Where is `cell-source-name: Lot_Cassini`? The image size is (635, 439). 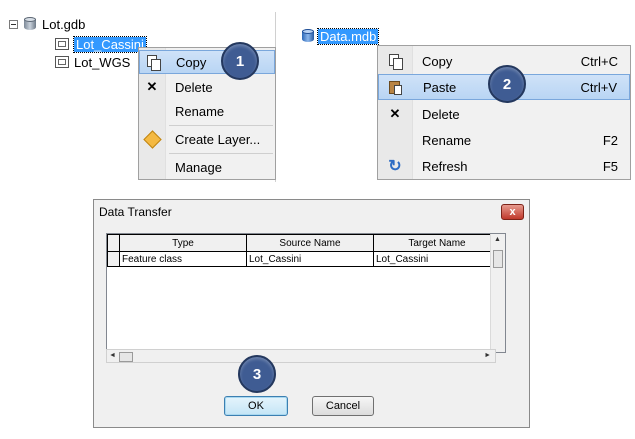
cell-source-name: Lot_Cassini is located at coordinates (310, 259).